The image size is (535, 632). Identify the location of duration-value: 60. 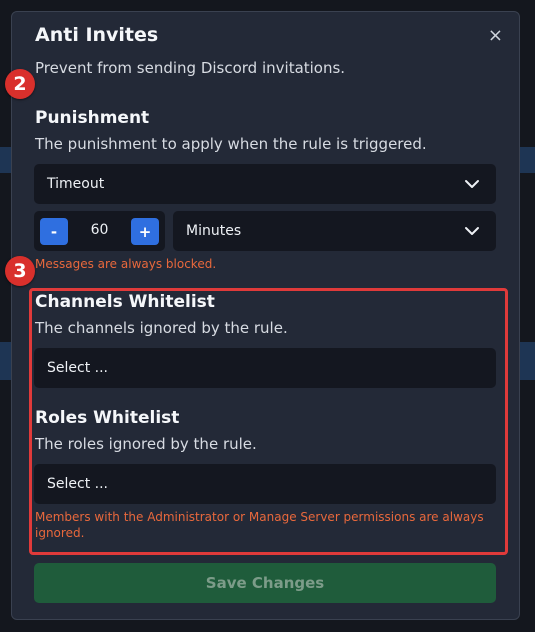
(99, 230).